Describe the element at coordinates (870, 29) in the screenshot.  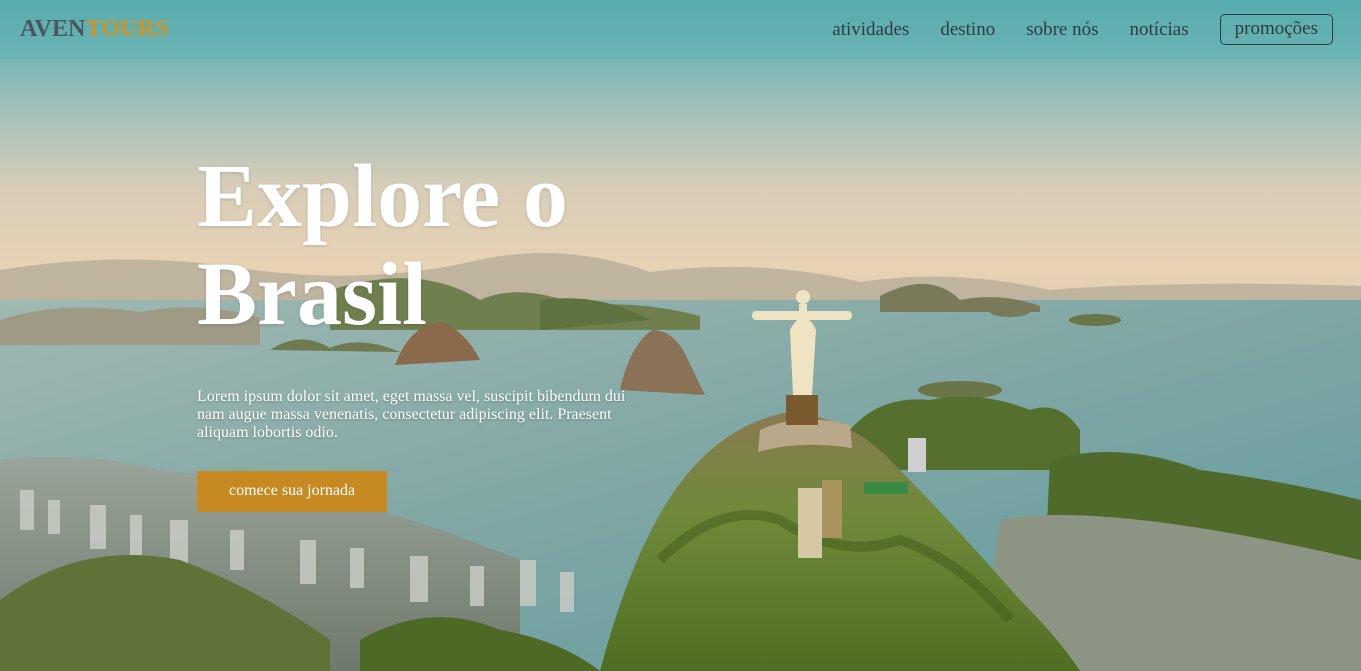
I see `nav-link-atividades: atividades` at that location.